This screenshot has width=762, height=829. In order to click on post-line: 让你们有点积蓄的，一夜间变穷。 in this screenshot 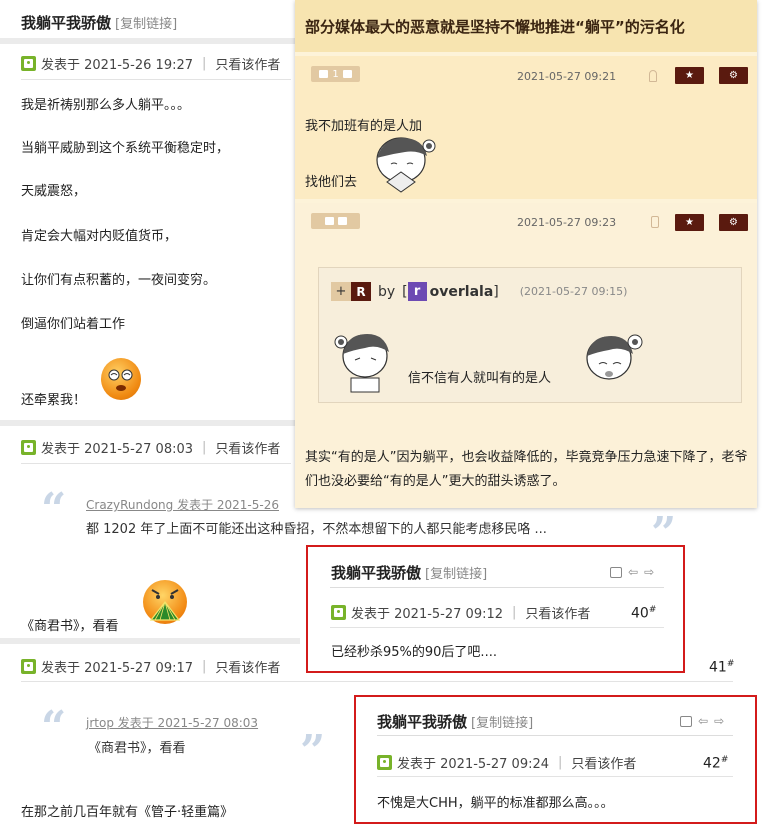, I will do `click(119, 280)`.